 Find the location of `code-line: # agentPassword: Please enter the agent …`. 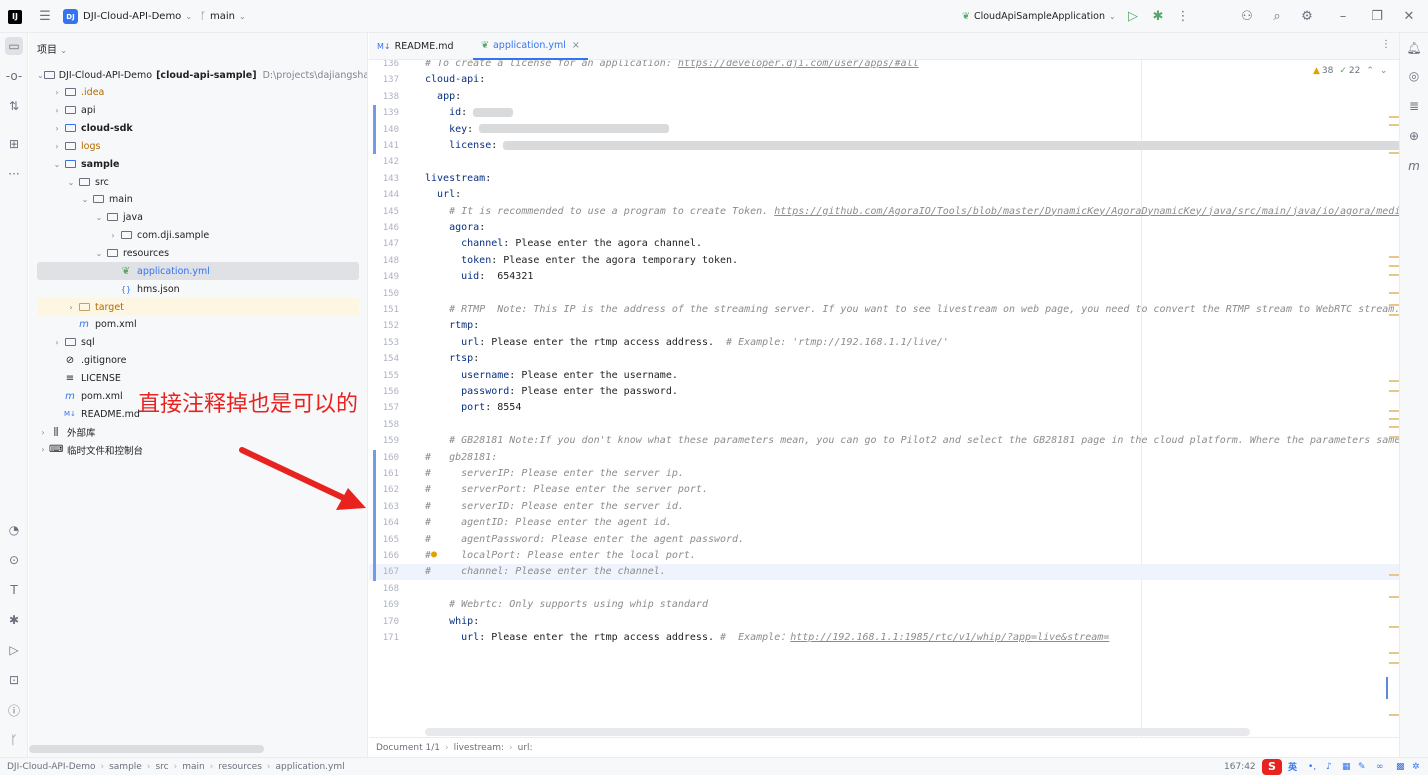

code-line: # agentPassword: Please enter the agent … is located at coordinates (584, 540).